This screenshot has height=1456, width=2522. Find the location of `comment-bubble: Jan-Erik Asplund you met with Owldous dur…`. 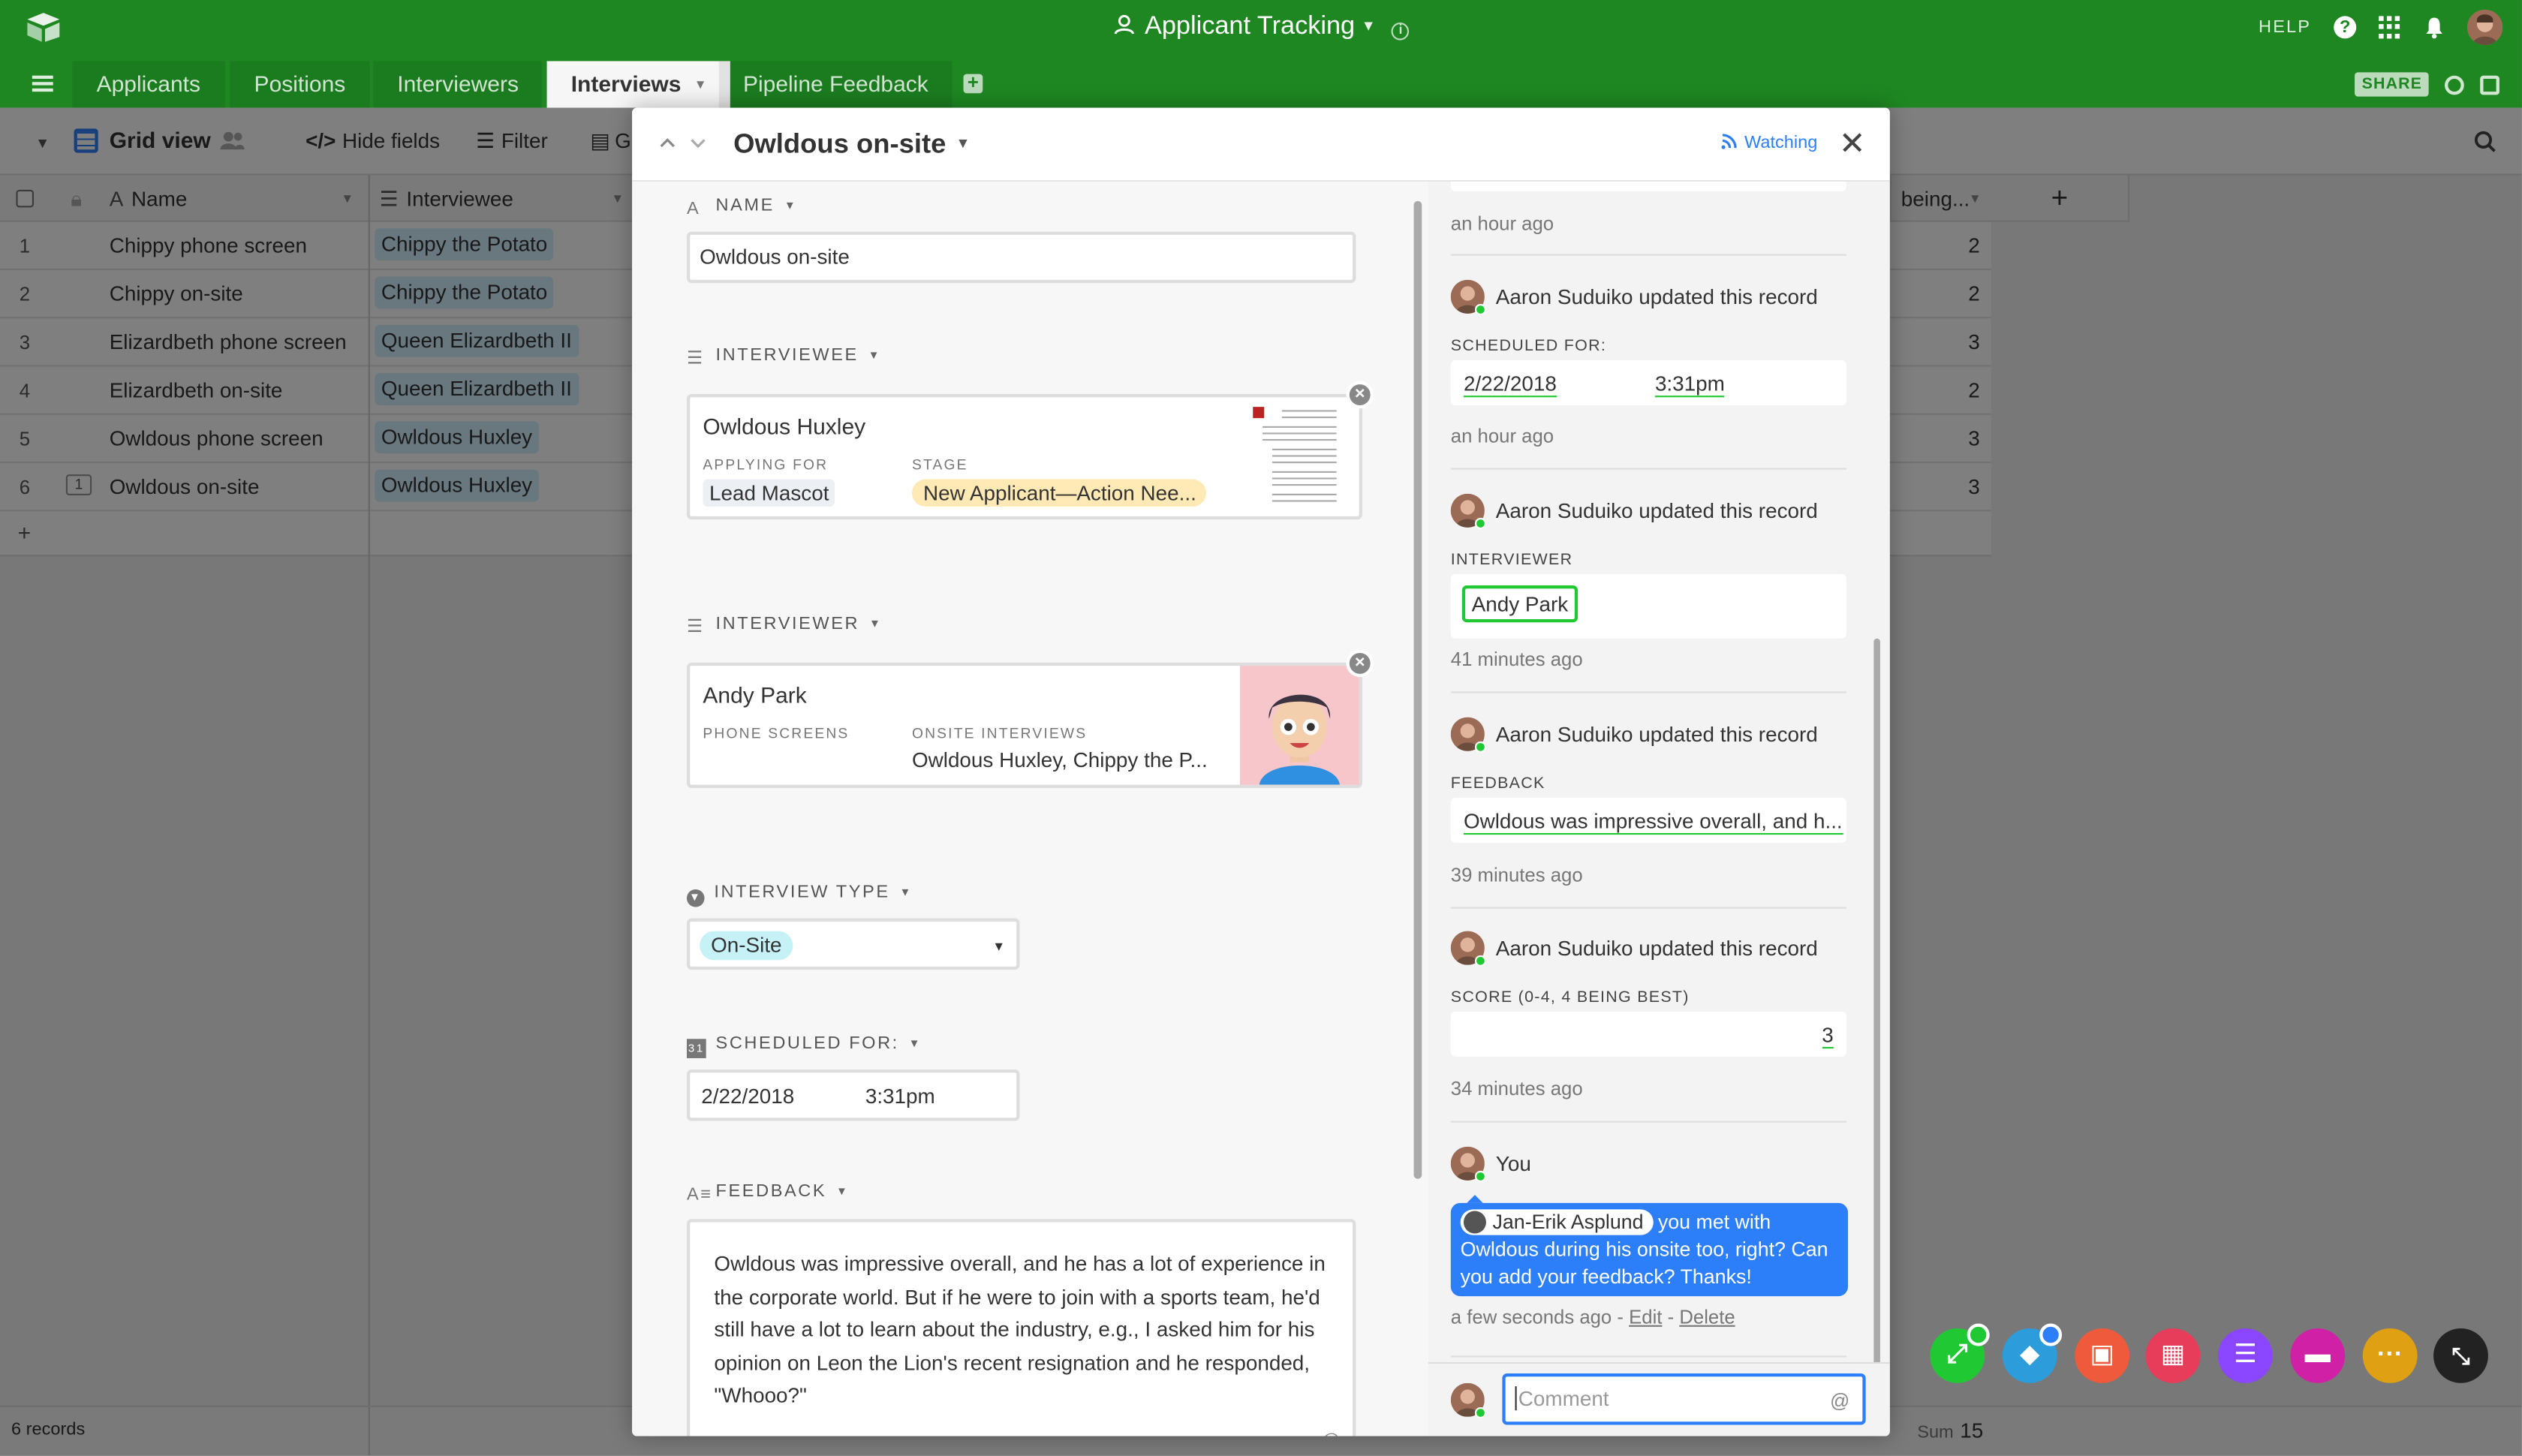

comment-bubble: Jan-Erik Asplund you met with Owldous dur… is located at coordinates (1649, 1246).